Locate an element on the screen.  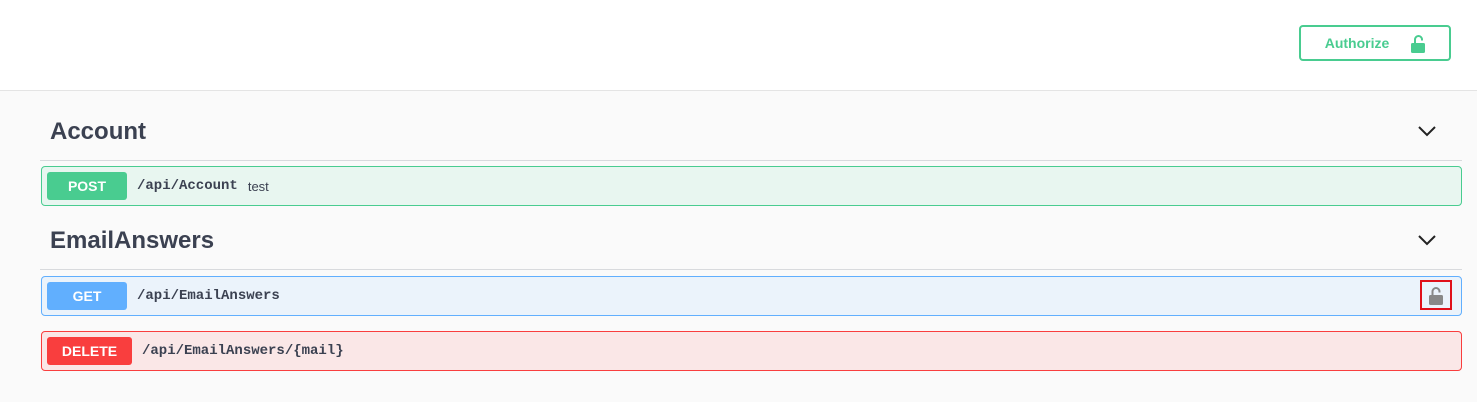
tag-header-account: Account is located at coordinates (751, 135).